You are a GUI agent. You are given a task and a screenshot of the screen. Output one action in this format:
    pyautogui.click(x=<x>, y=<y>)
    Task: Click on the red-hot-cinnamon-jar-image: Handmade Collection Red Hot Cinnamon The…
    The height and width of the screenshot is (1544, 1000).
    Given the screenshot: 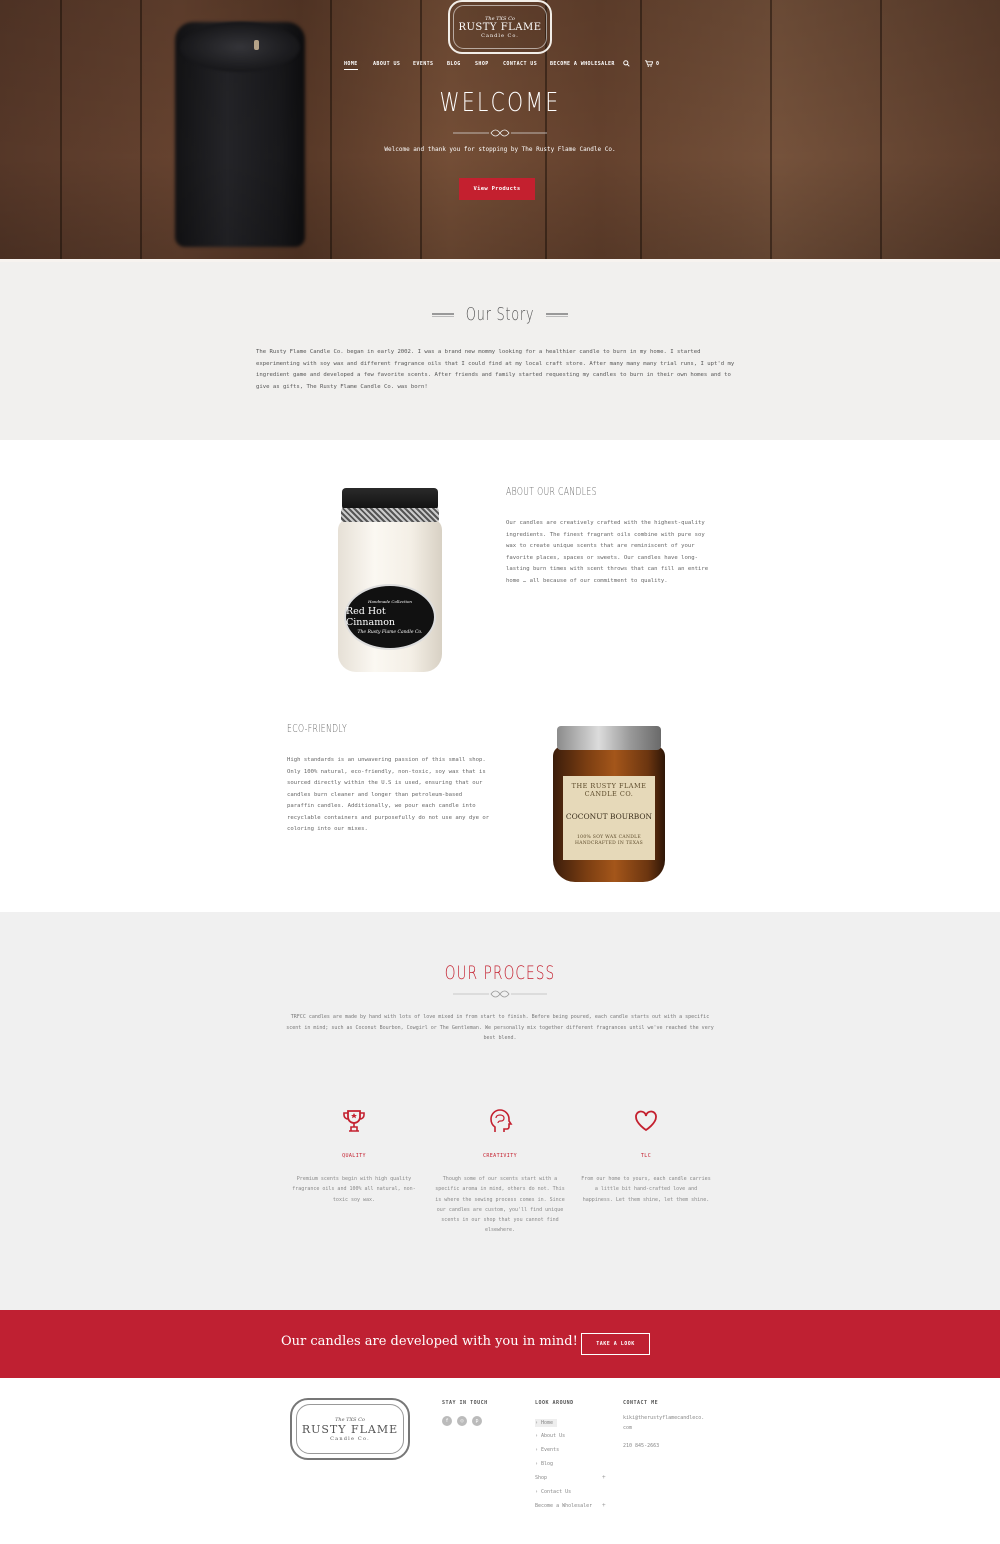 What is the action you would take?
    pyautogui.click(x=390, y=581)
    